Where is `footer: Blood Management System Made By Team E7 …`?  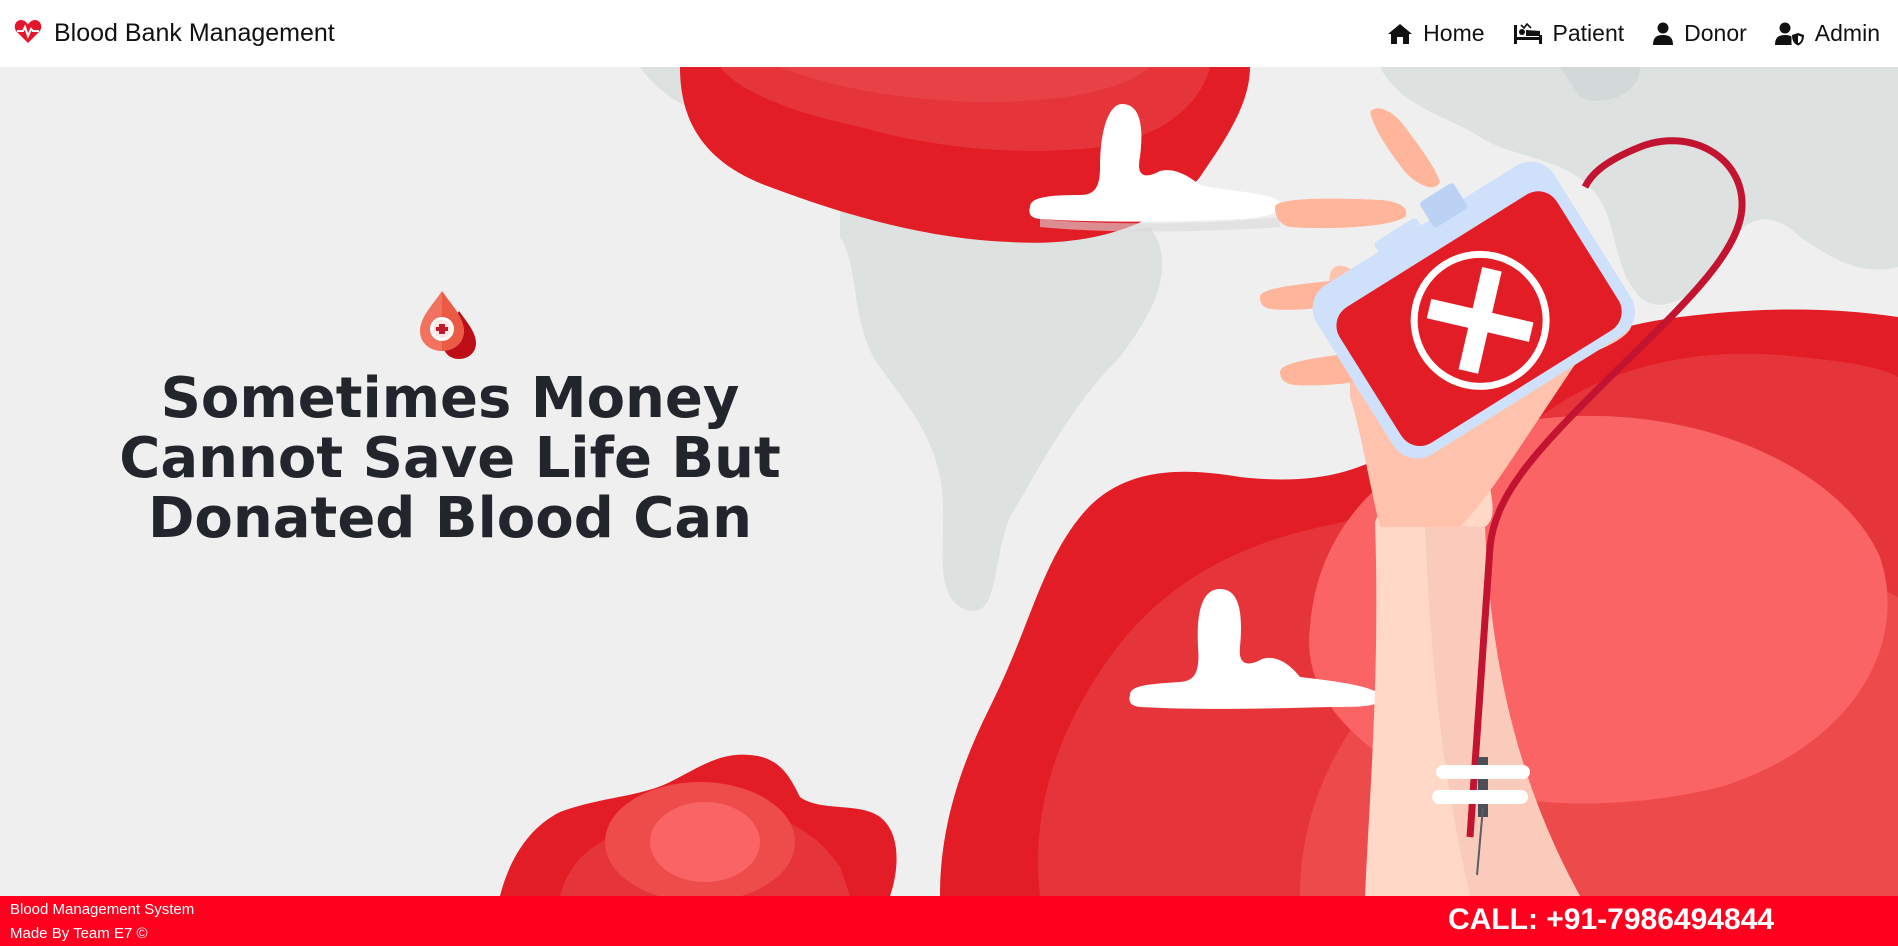
footer: Blood Management System Made By Team E7 … is located at coordinates (949, 921).